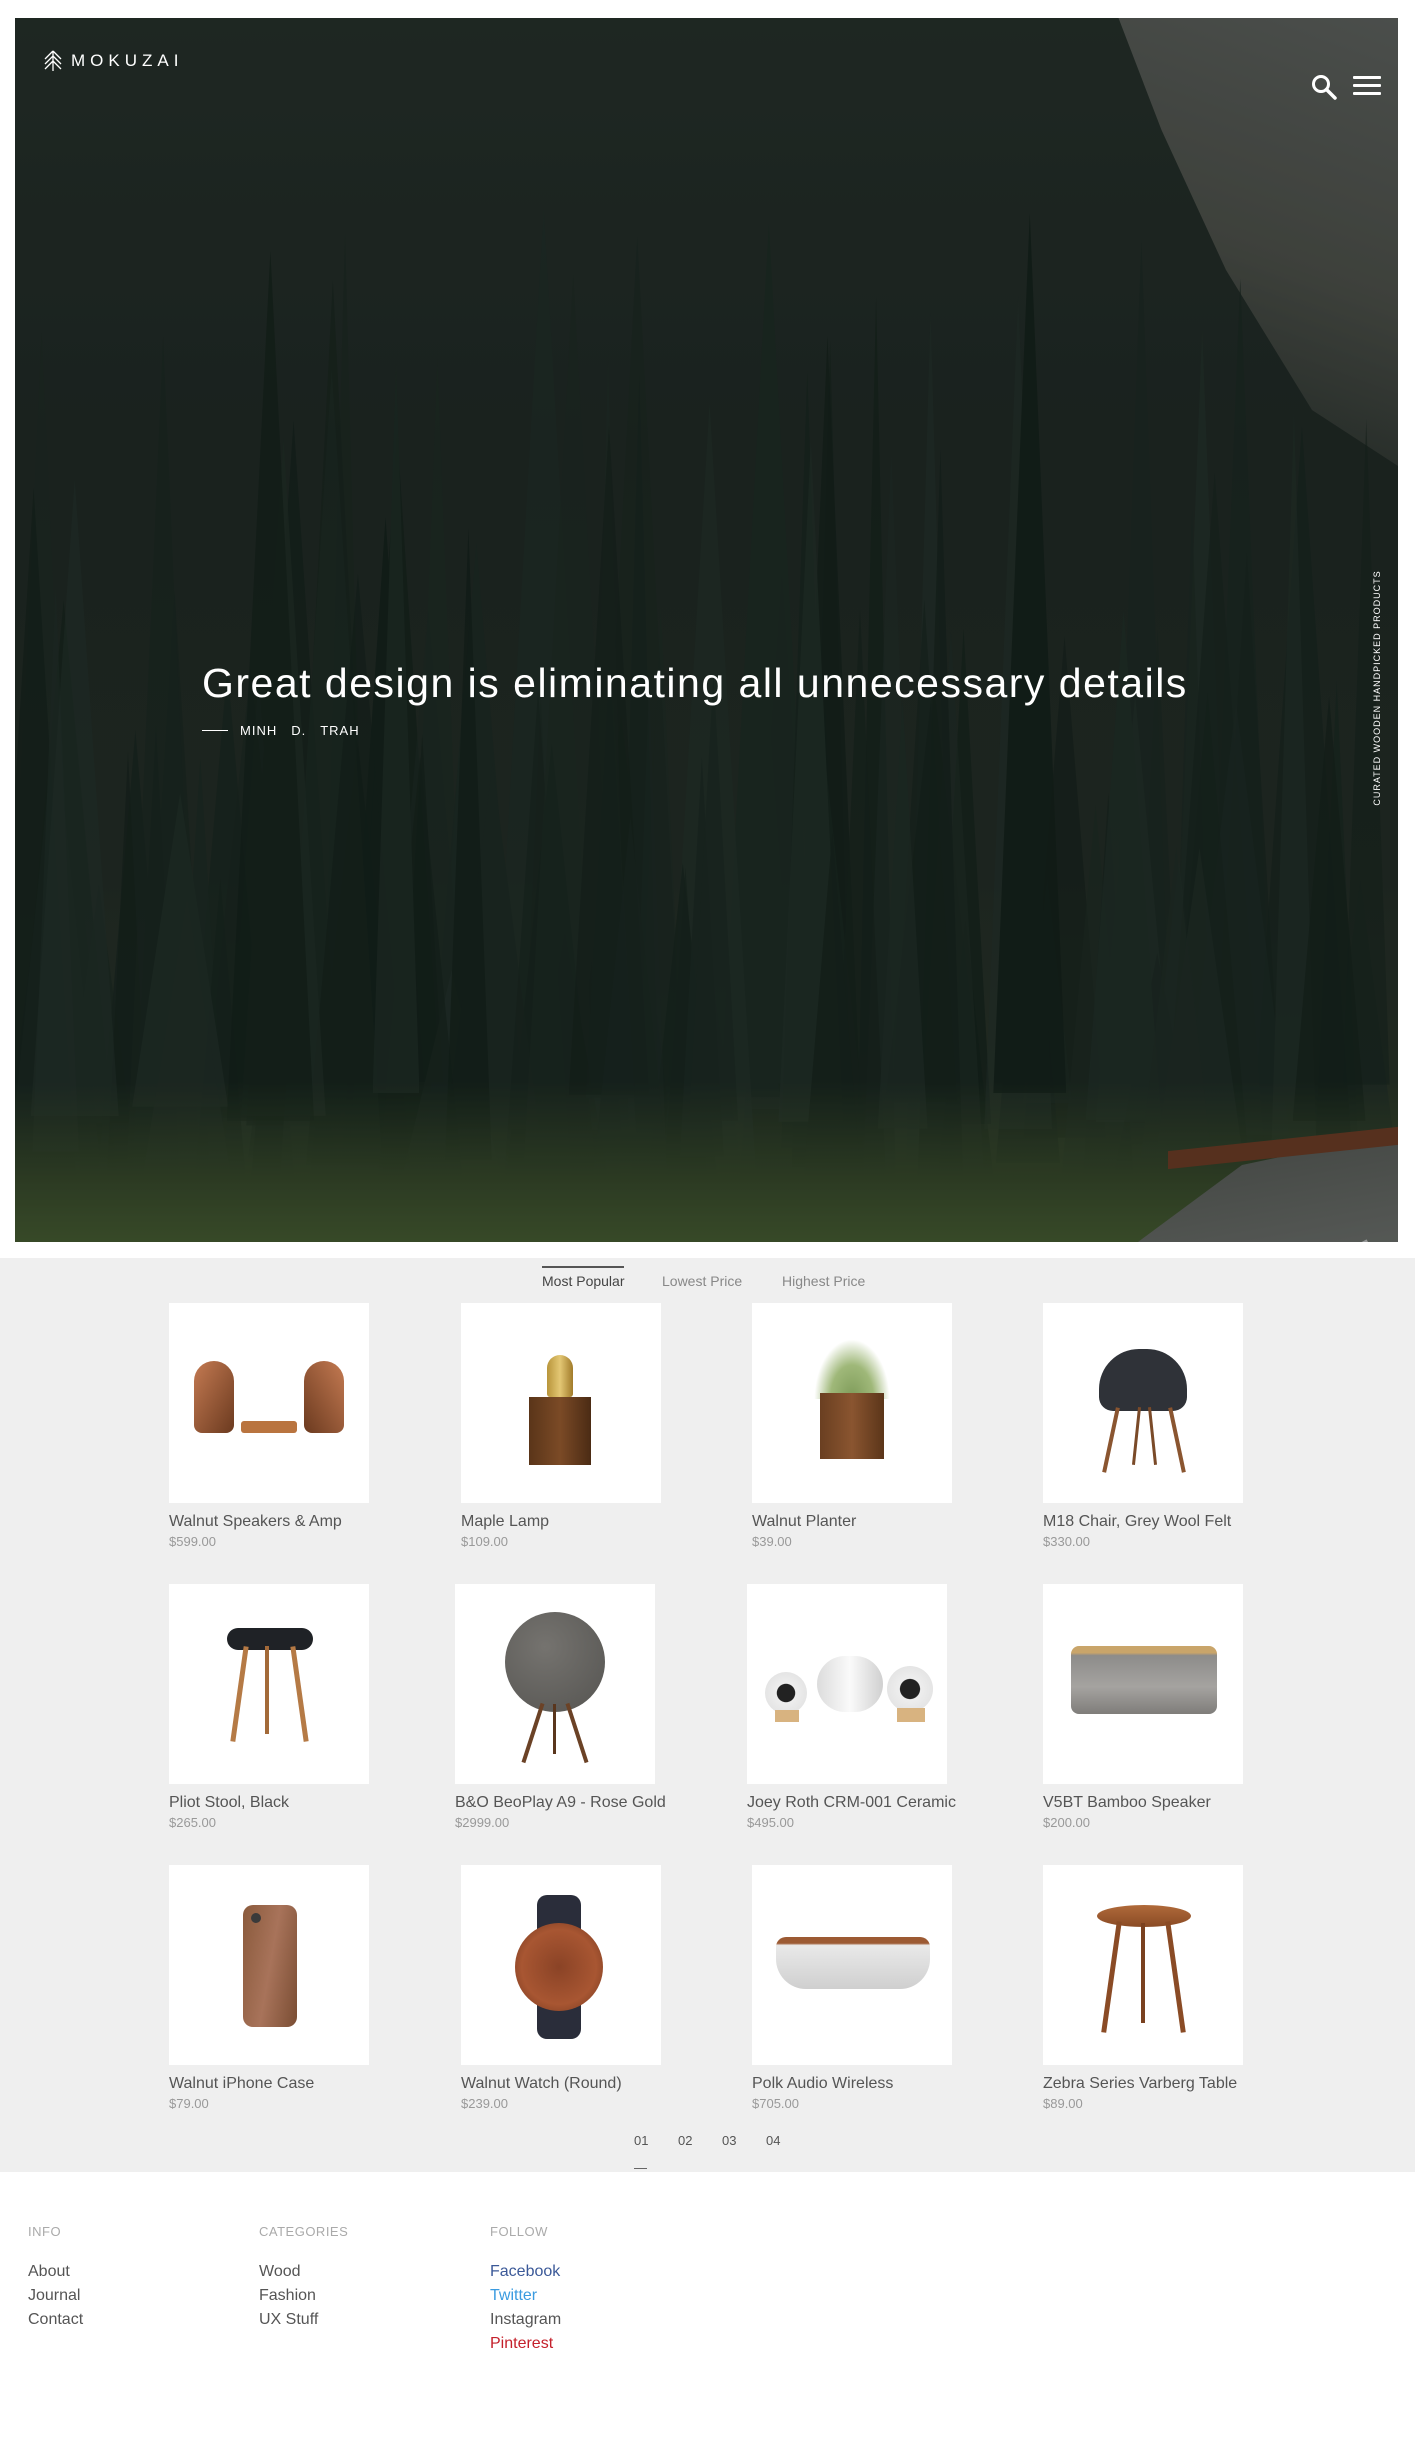 The image size is (1415, 2441). I want to click on menu-button, so click(1367, 87).